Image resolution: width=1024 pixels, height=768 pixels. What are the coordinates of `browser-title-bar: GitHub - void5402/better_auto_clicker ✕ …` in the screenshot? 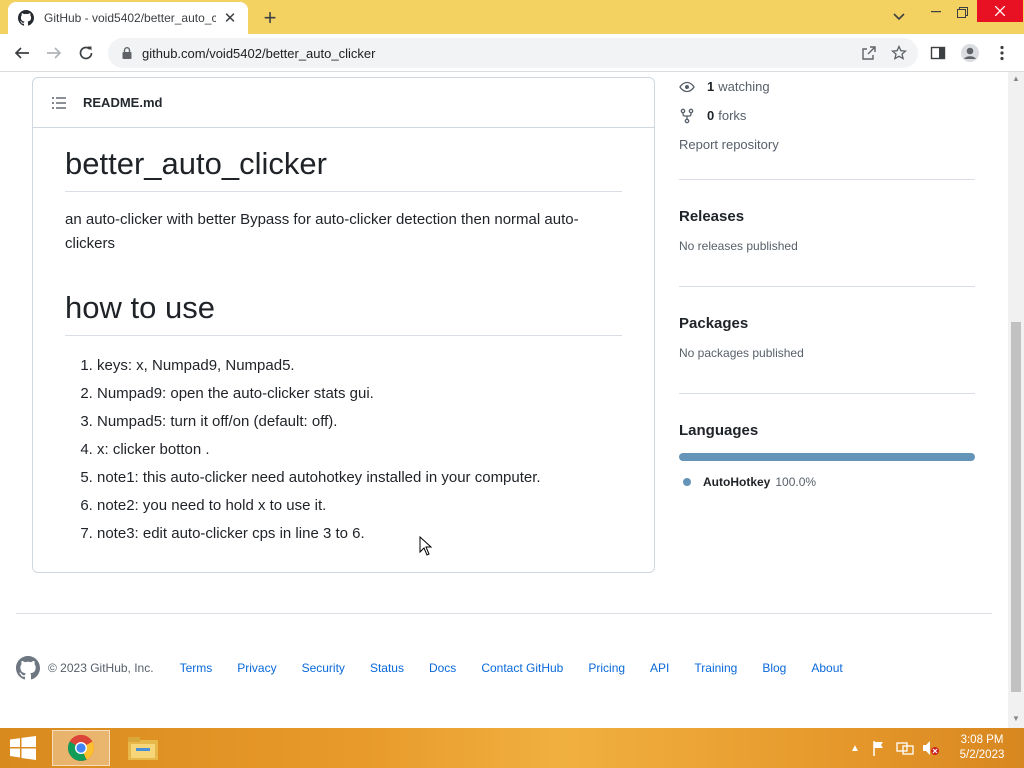 It's located at (512, 17).